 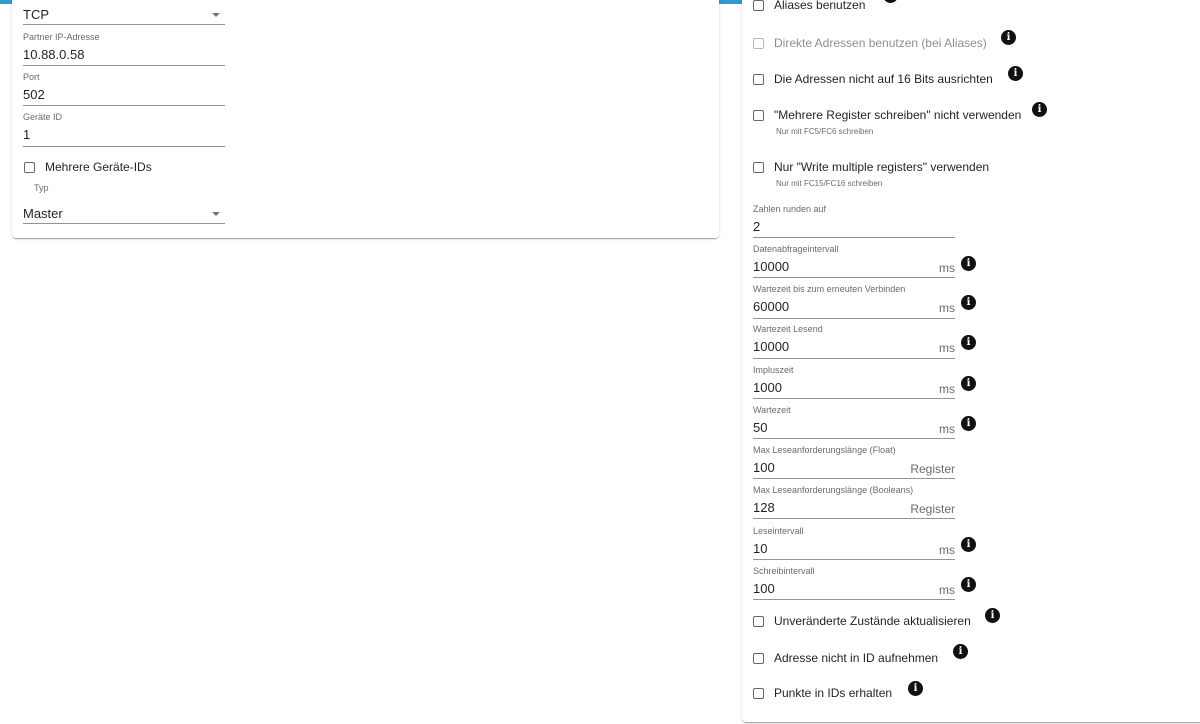 I want to click on wait-time-label: Wartezeit, so click(x=772, y=410).